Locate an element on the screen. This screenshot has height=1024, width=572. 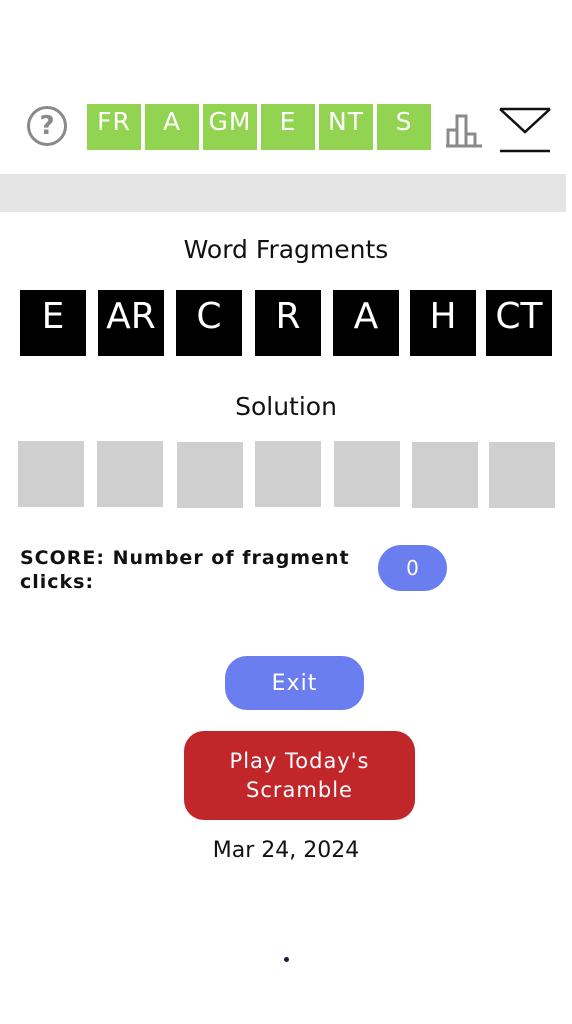
mail-button is located at coordinates (525, 130).